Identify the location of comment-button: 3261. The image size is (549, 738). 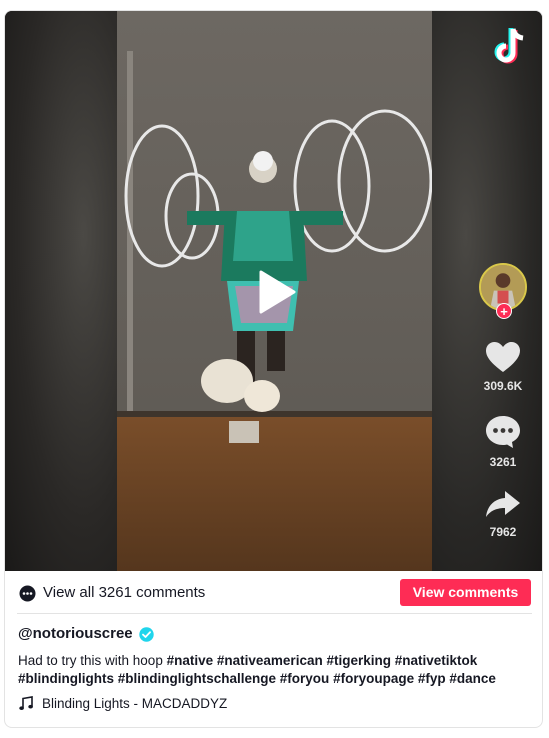
(503, 442).